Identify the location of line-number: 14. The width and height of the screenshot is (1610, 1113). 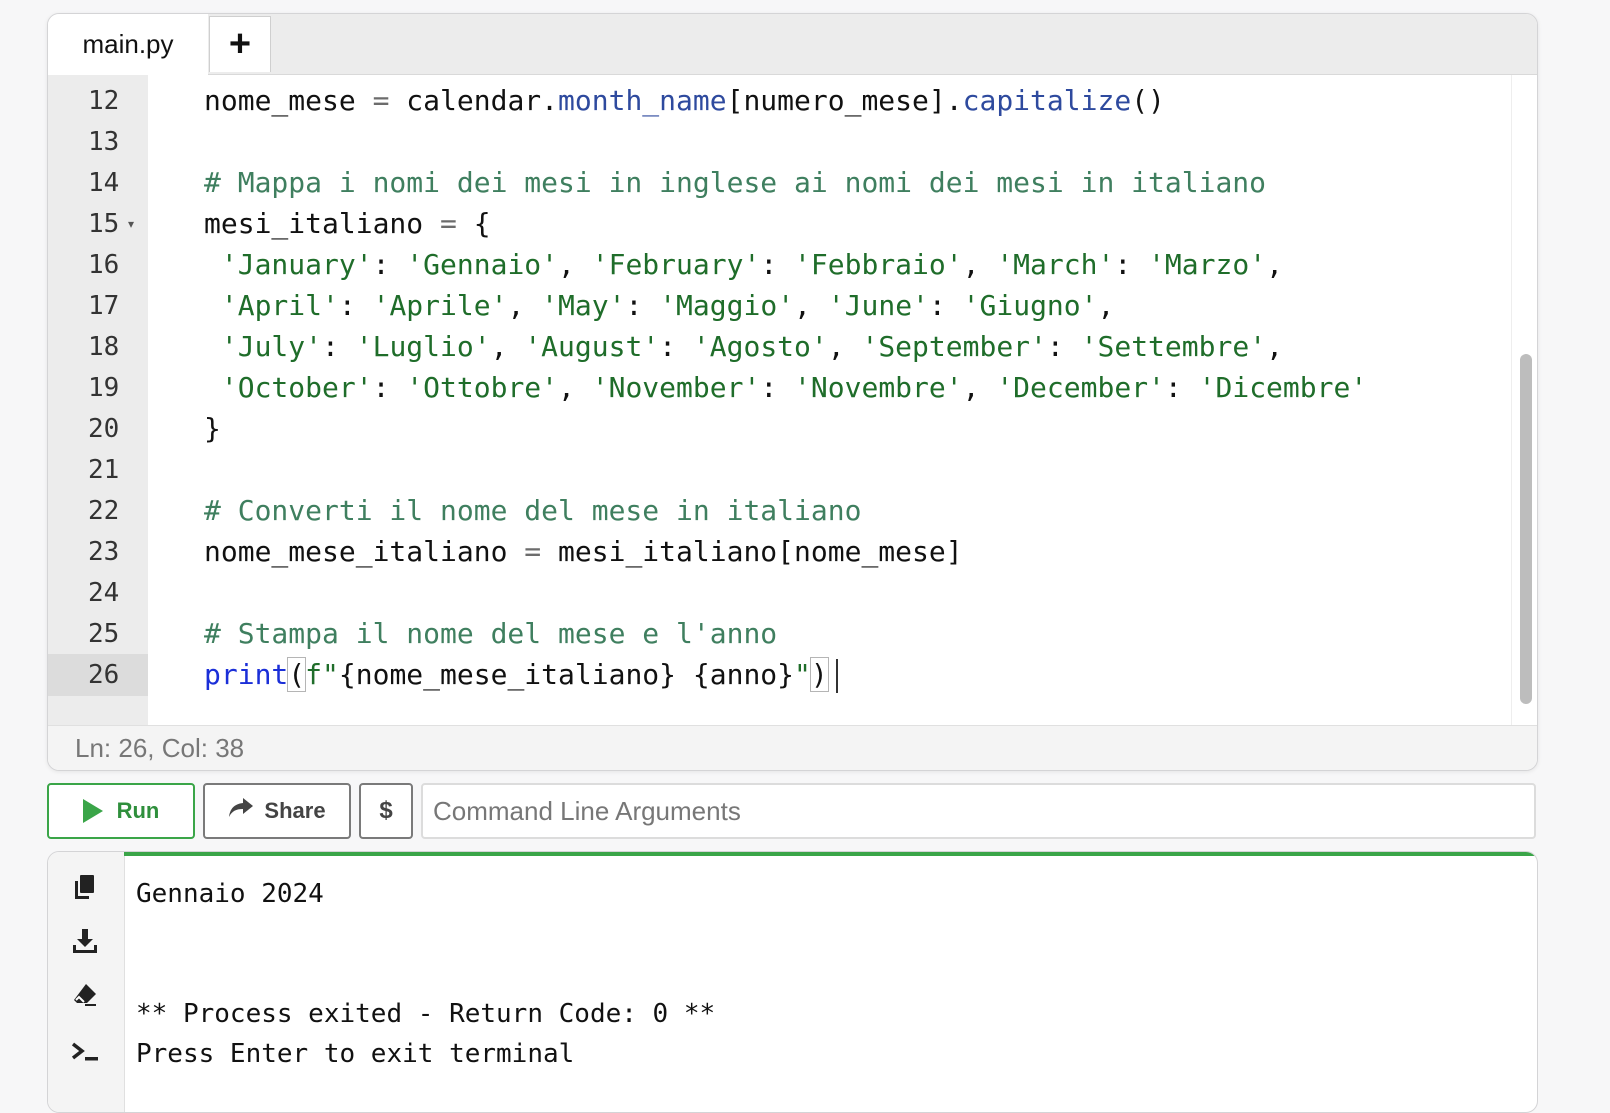
(104, 183).